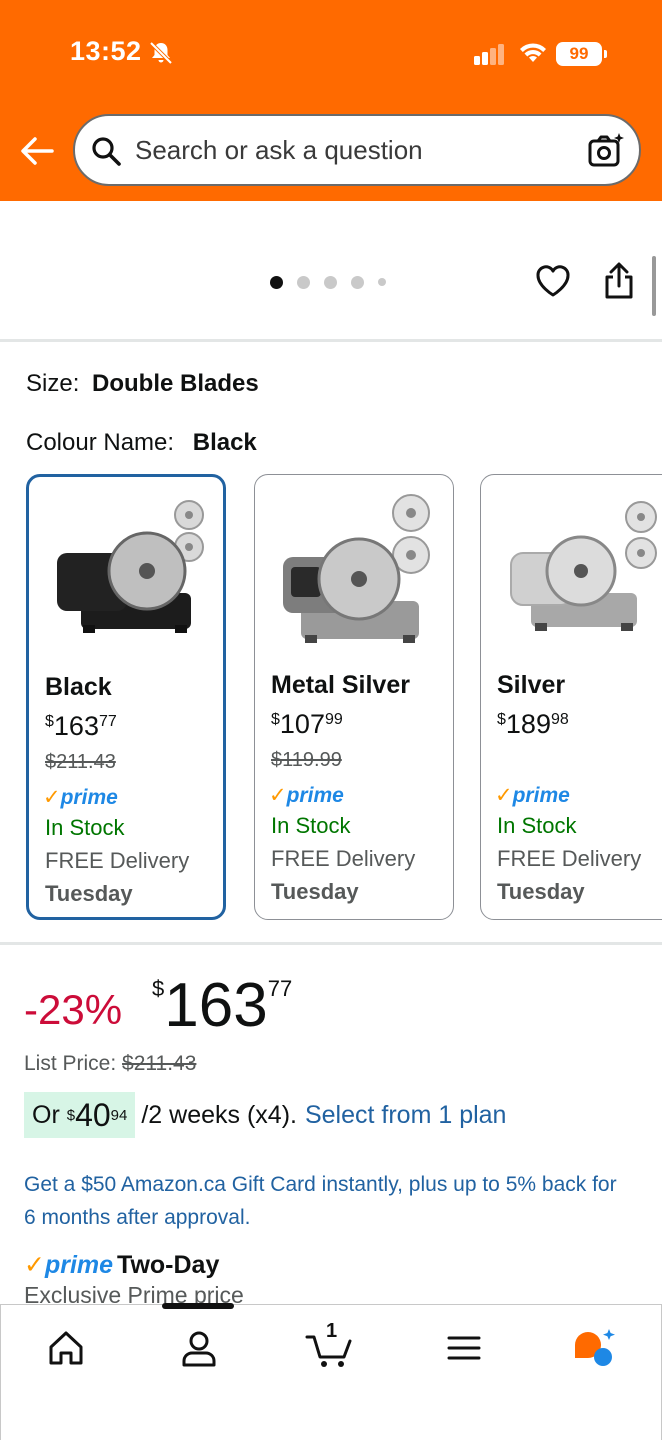 The width and height of the screenshot is (662, 1440). Describe the element at coordinates (66, 1348) in the screenshot. I see `home-icon` at that location.